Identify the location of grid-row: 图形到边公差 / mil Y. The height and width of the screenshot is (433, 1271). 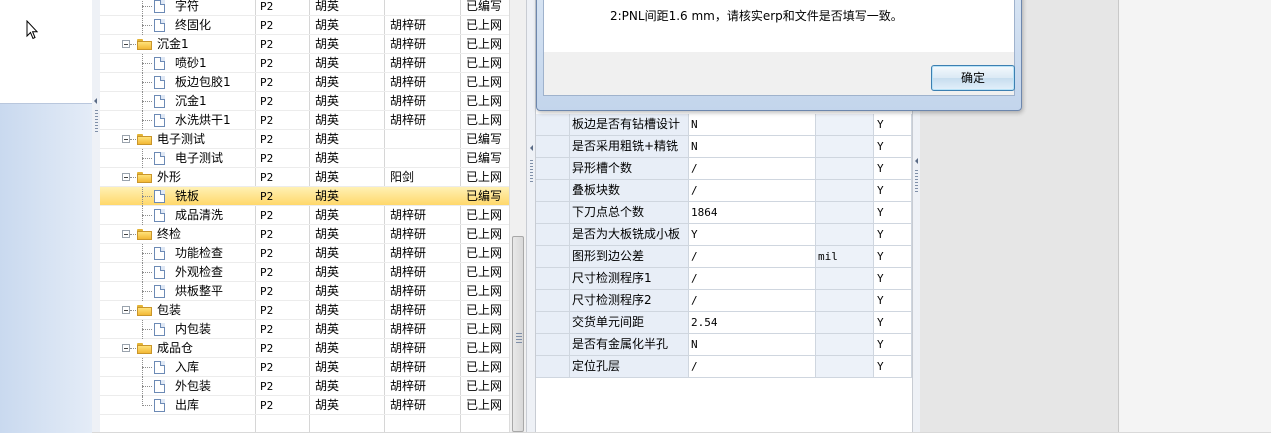
(724, 257).